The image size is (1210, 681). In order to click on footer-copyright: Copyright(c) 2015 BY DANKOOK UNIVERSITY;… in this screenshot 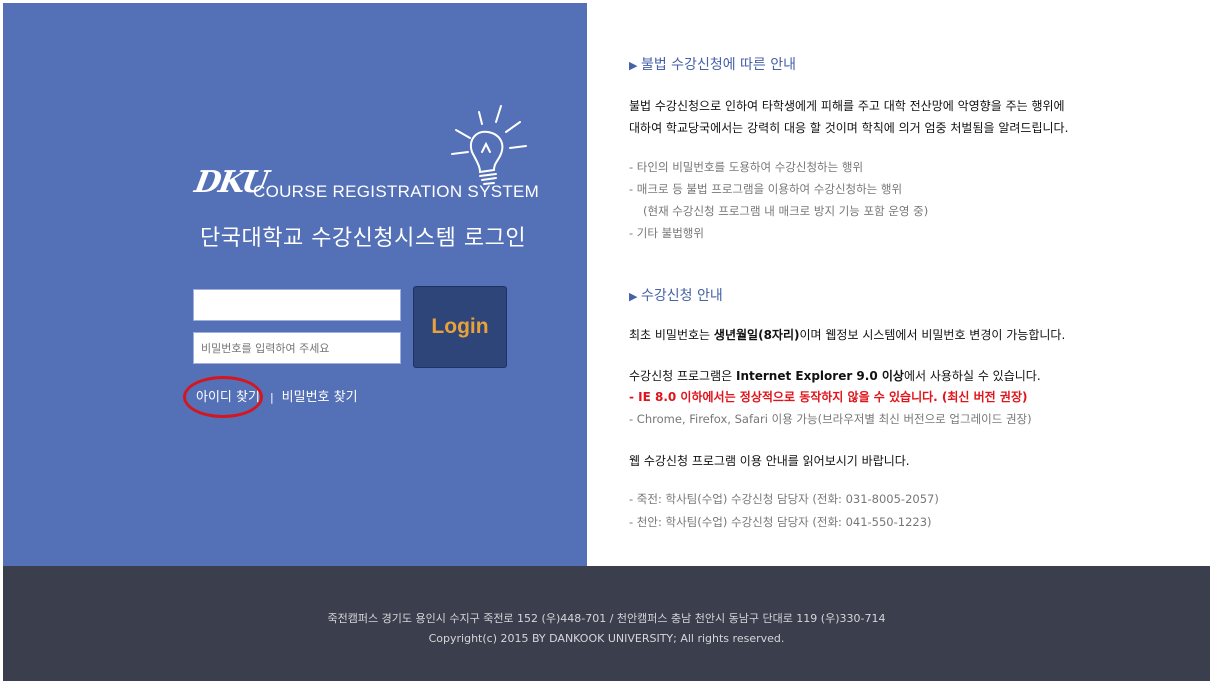, I will do `click(606, 638)`.